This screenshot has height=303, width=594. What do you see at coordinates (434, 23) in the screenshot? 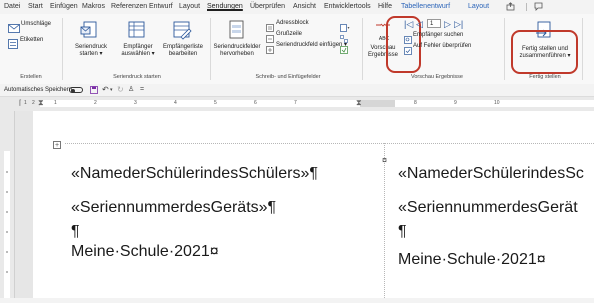
I see `record-number-input: 1` at bounding box center [434, 23].